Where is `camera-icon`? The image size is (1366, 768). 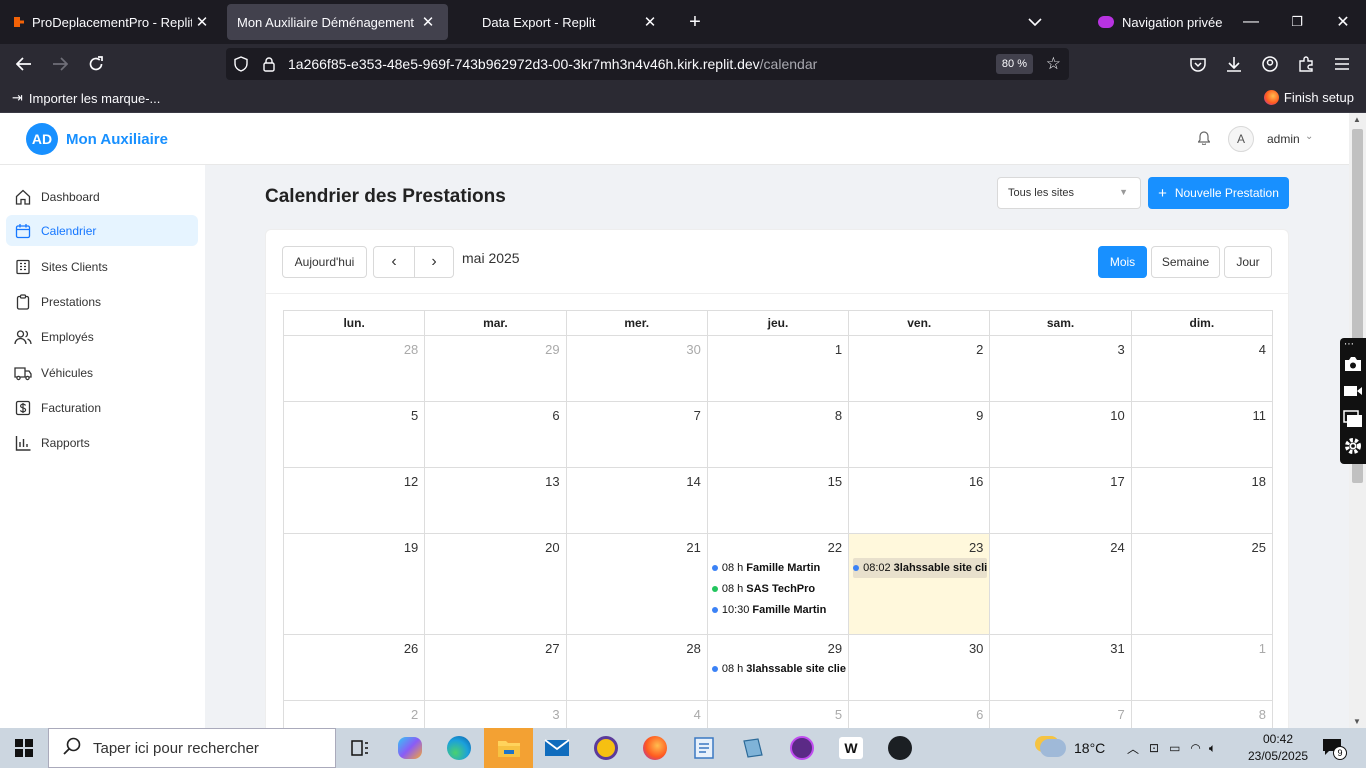 camera-icon is located at coordinates (1353, 366).